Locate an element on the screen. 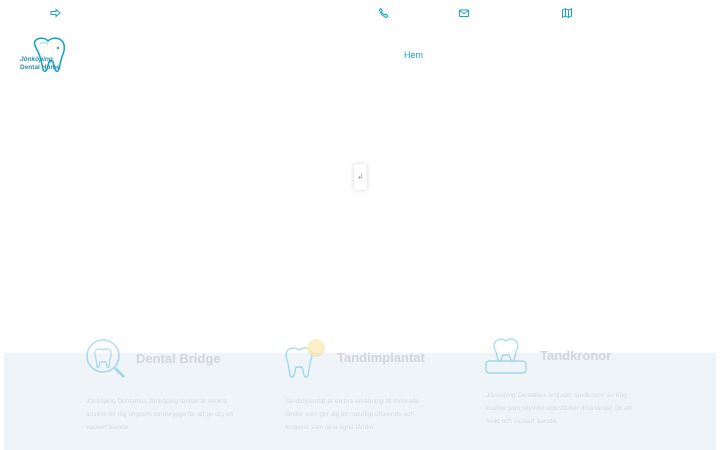 The width and height of the screenshot is (720, 450). service-title: Tandkronor is located at coordinates (576, 355).